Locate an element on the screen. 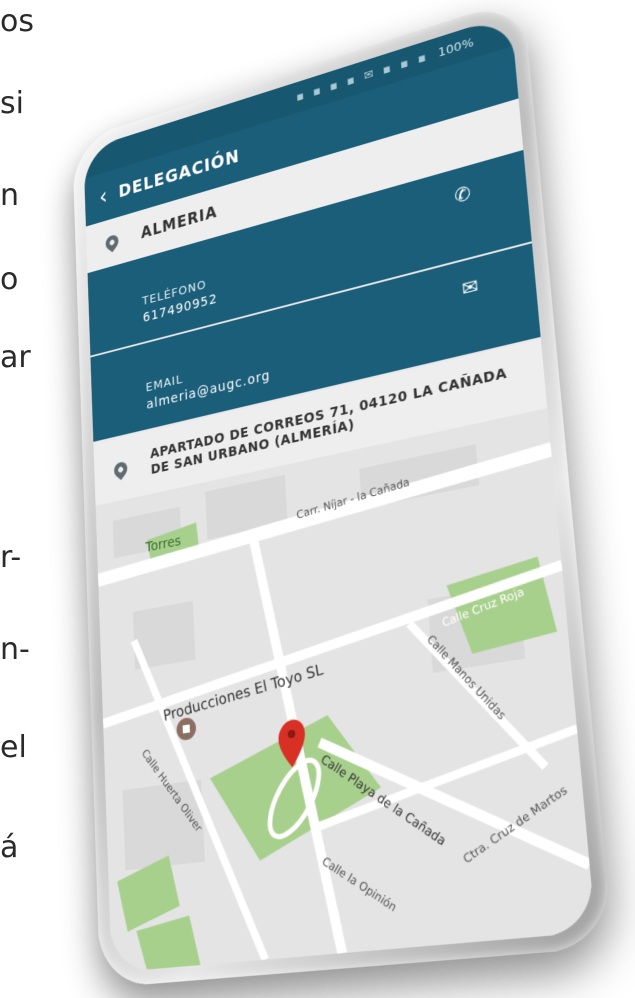  background-text-3: n is located at coordinates (10, 195).